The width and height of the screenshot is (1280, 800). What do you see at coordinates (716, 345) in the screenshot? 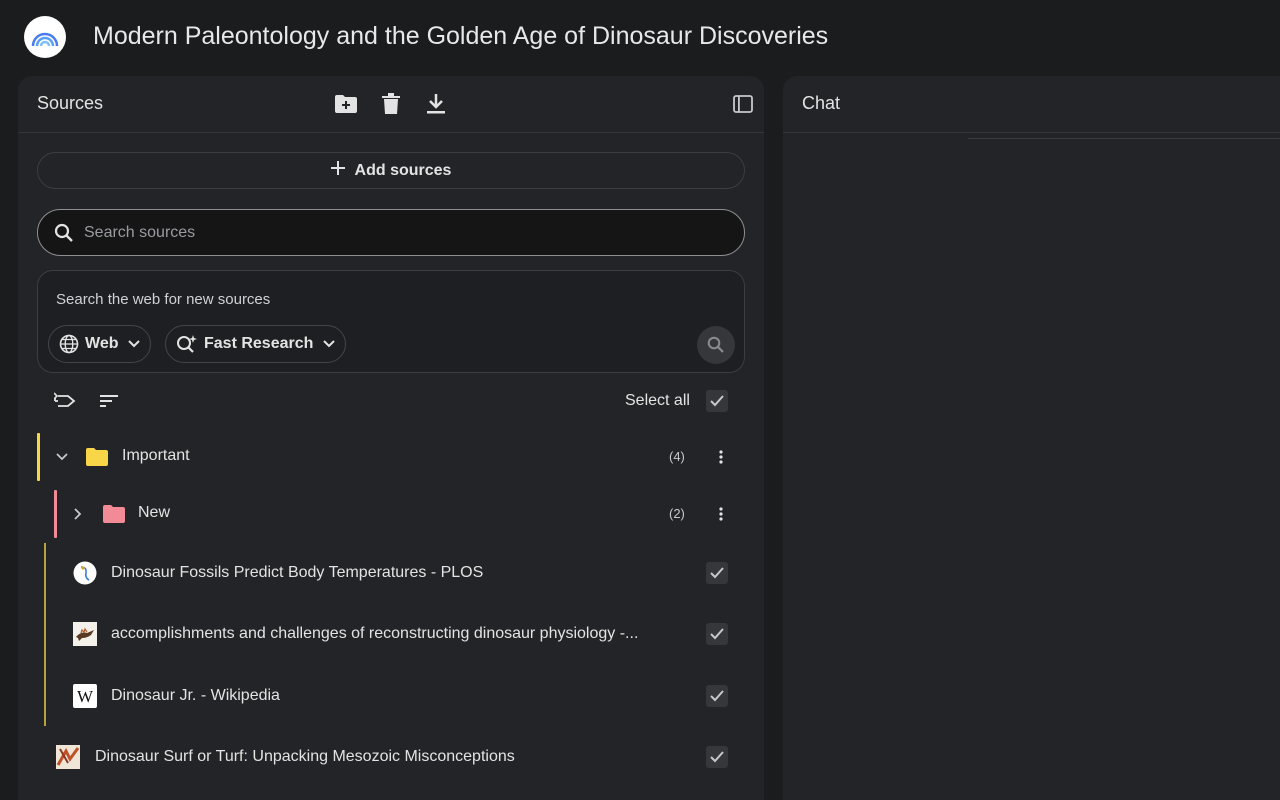
I see `web-search-submit-button` at bounding box center [716, 345].